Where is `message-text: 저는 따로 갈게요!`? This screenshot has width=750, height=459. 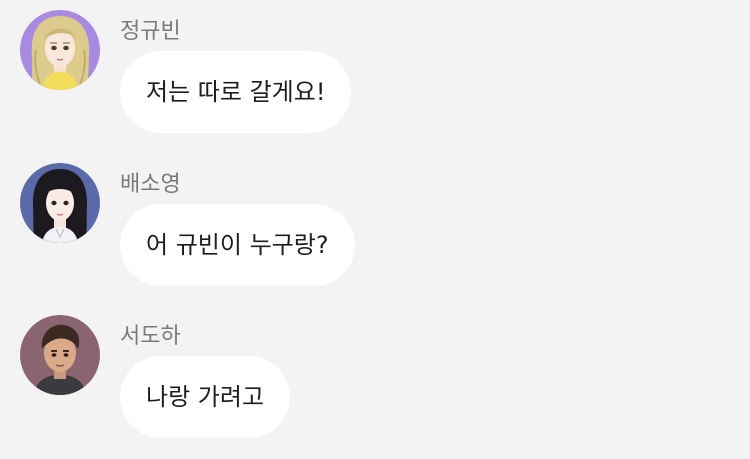
message-text: 저는 따로 갈게요! is located at coordinates (236, 92).